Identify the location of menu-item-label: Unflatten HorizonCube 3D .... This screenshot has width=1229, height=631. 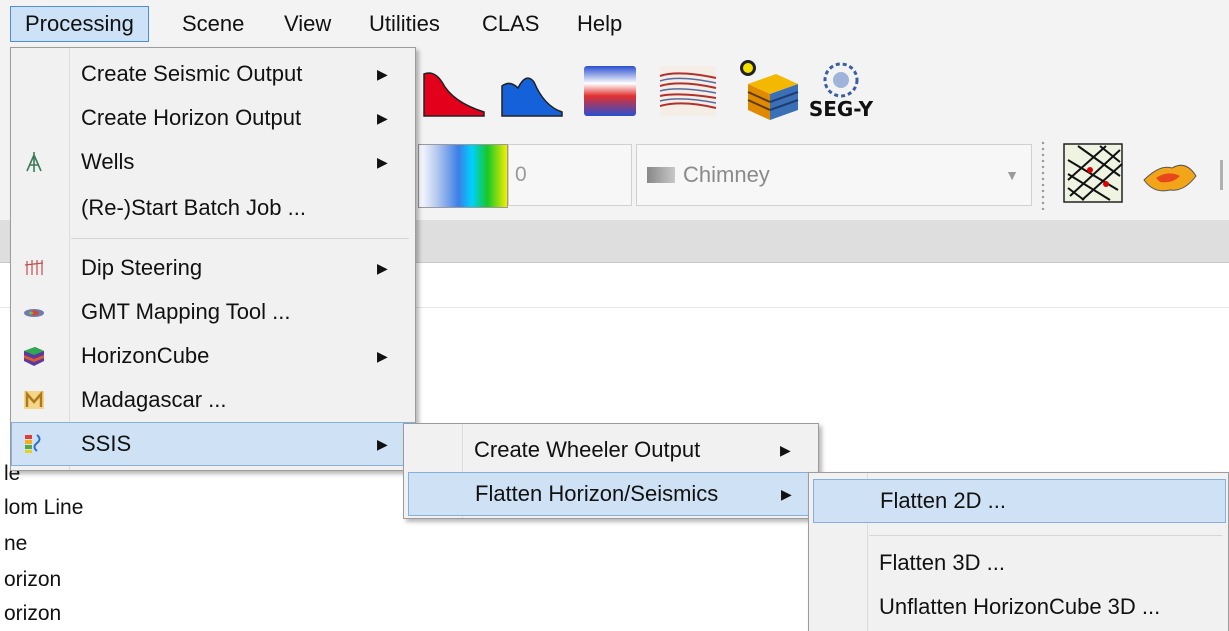
(1020, 606).